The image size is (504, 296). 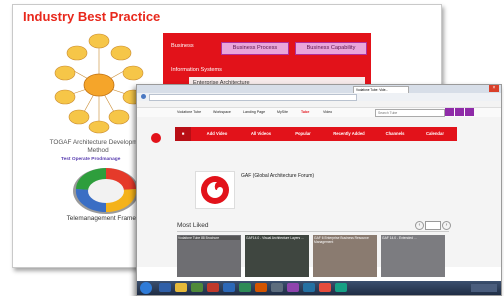 I want to click on nav-all-videos: All Videos, so click(x=261, y=134).